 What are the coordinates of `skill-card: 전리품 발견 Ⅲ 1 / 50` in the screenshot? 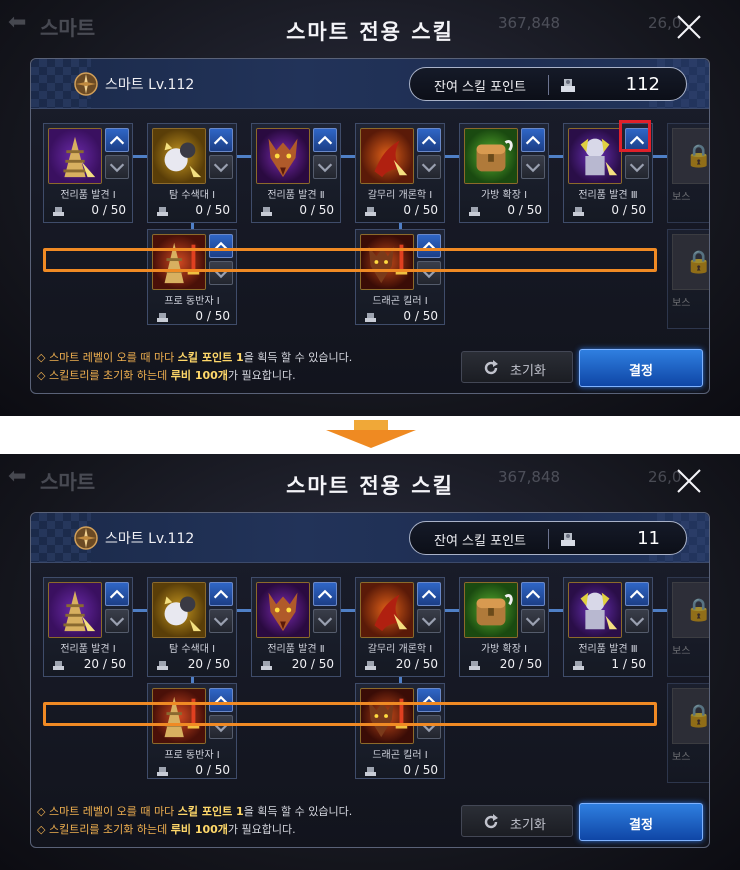 It's located at (608, 627).